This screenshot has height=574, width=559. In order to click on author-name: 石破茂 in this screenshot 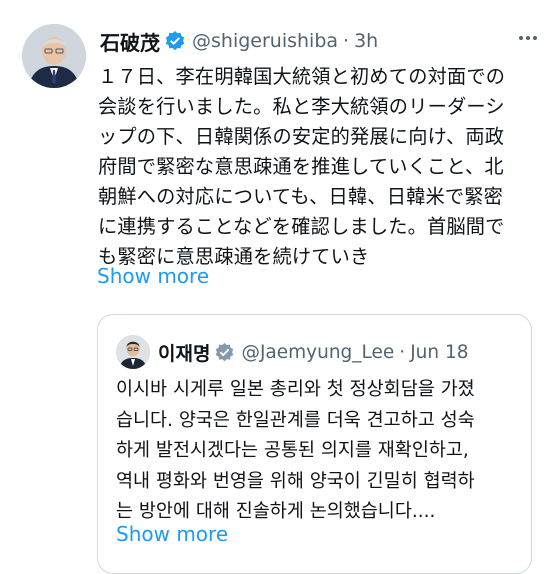, I will do `click(130, 41)`.